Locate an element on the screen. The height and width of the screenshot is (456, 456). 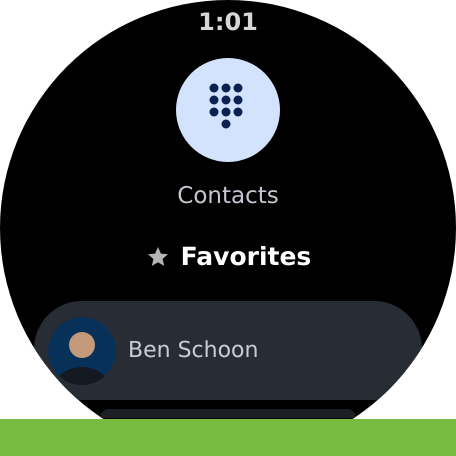
contact-name: Ben Schoon is located at coordinates (193, 350).